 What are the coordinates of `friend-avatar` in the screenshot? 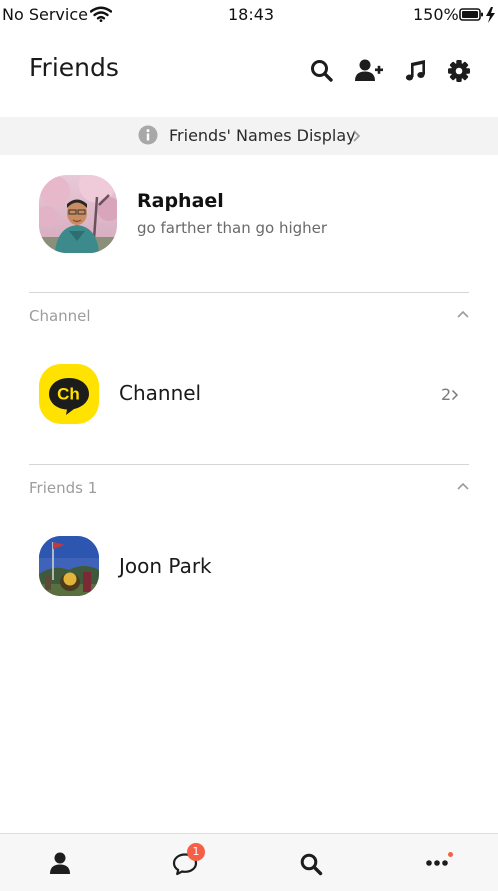 It's located at (69, 566).